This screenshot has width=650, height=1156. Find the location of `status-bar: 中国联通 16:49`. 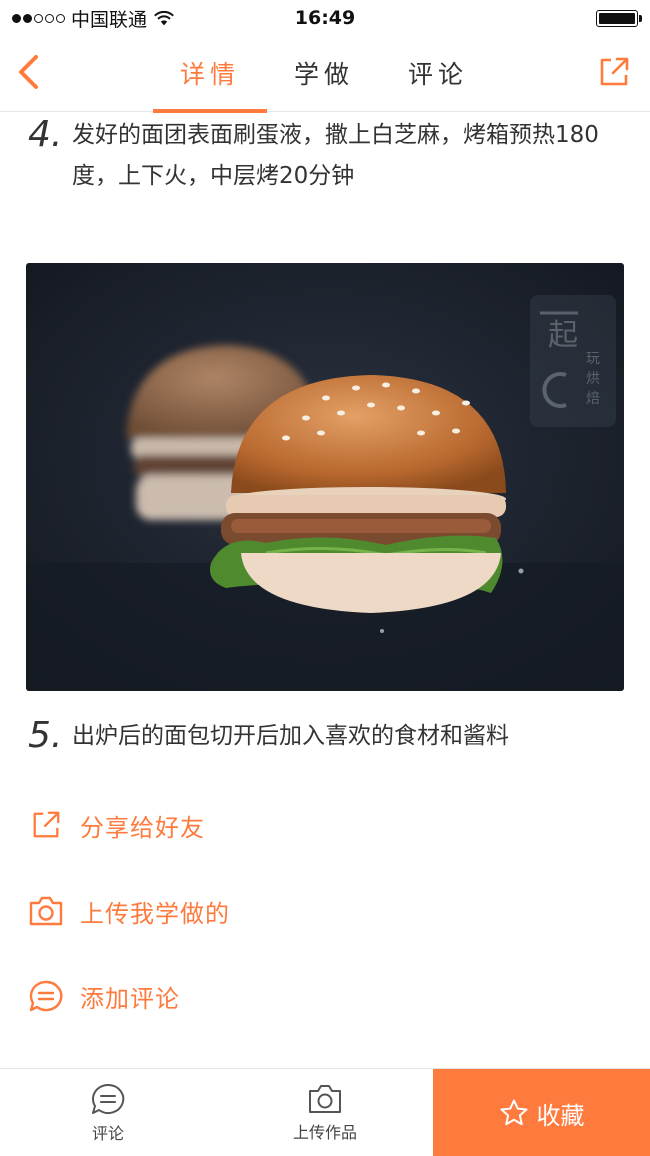

status-bar: 中国联通 16:49 is located at coordinates (325, 18).